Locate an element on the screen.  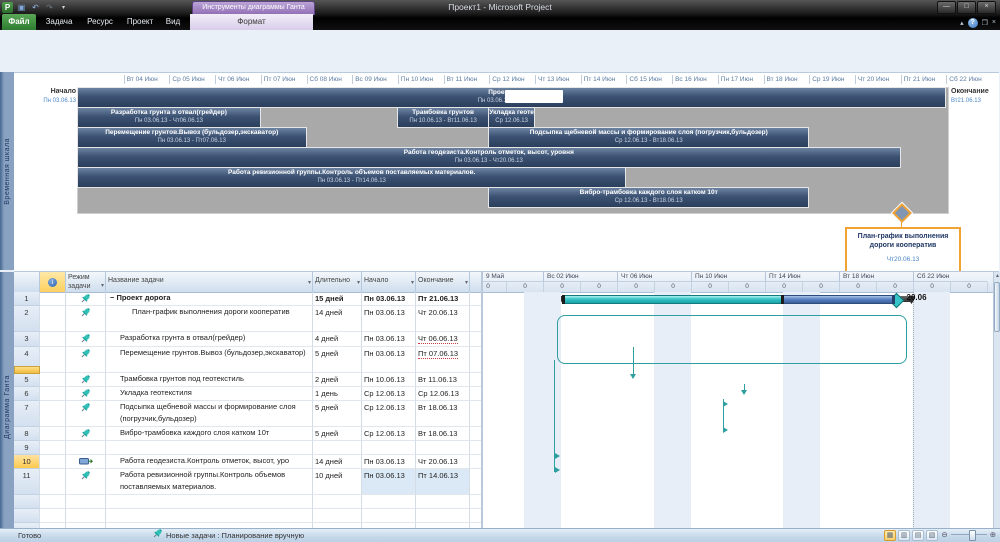
row-number-cell: 8 is located at coordinates (27, 434).